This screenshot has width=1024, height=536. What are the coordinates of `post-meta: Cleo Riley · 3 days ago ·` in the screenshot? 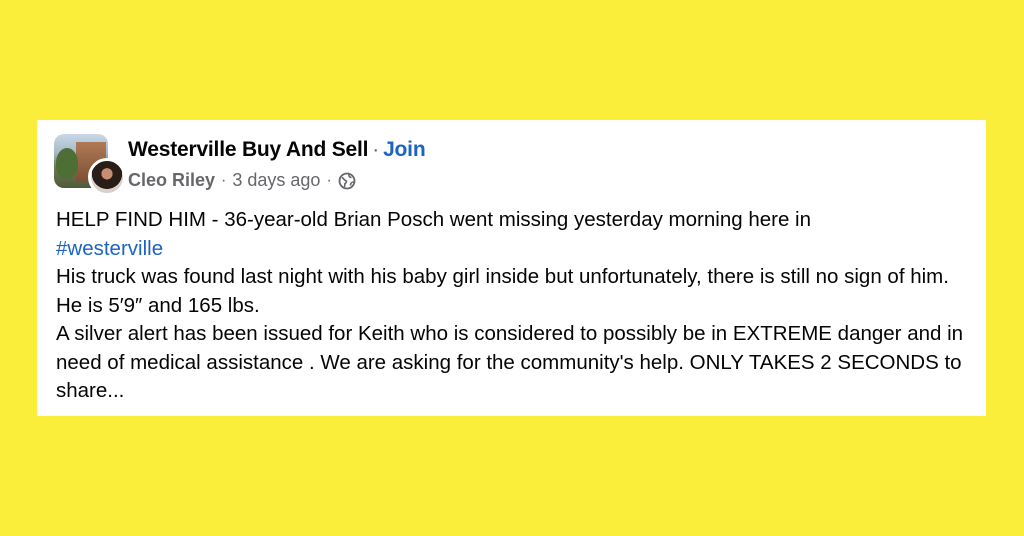 It's located at (242, 180).